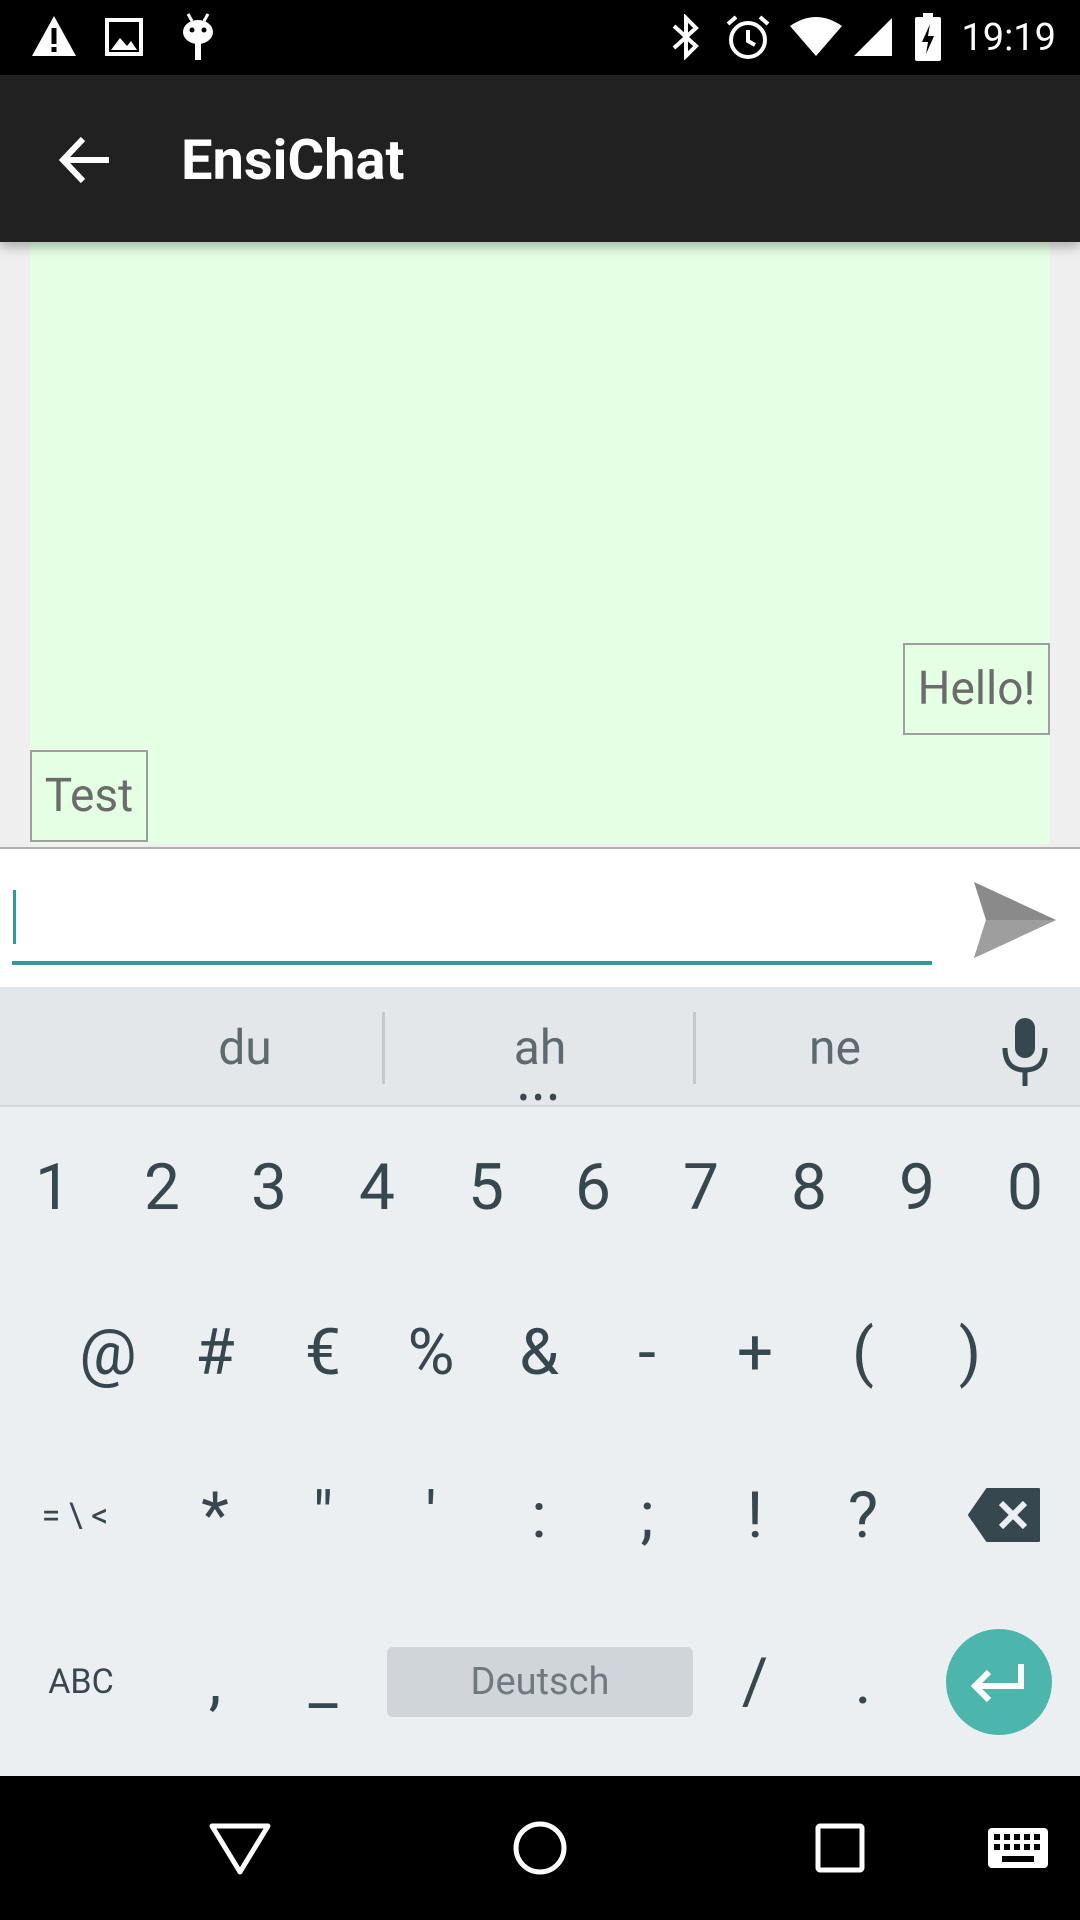 This screenshot has width=1080, height=1920. I want to click on enter-icon, so click(997, 1683).